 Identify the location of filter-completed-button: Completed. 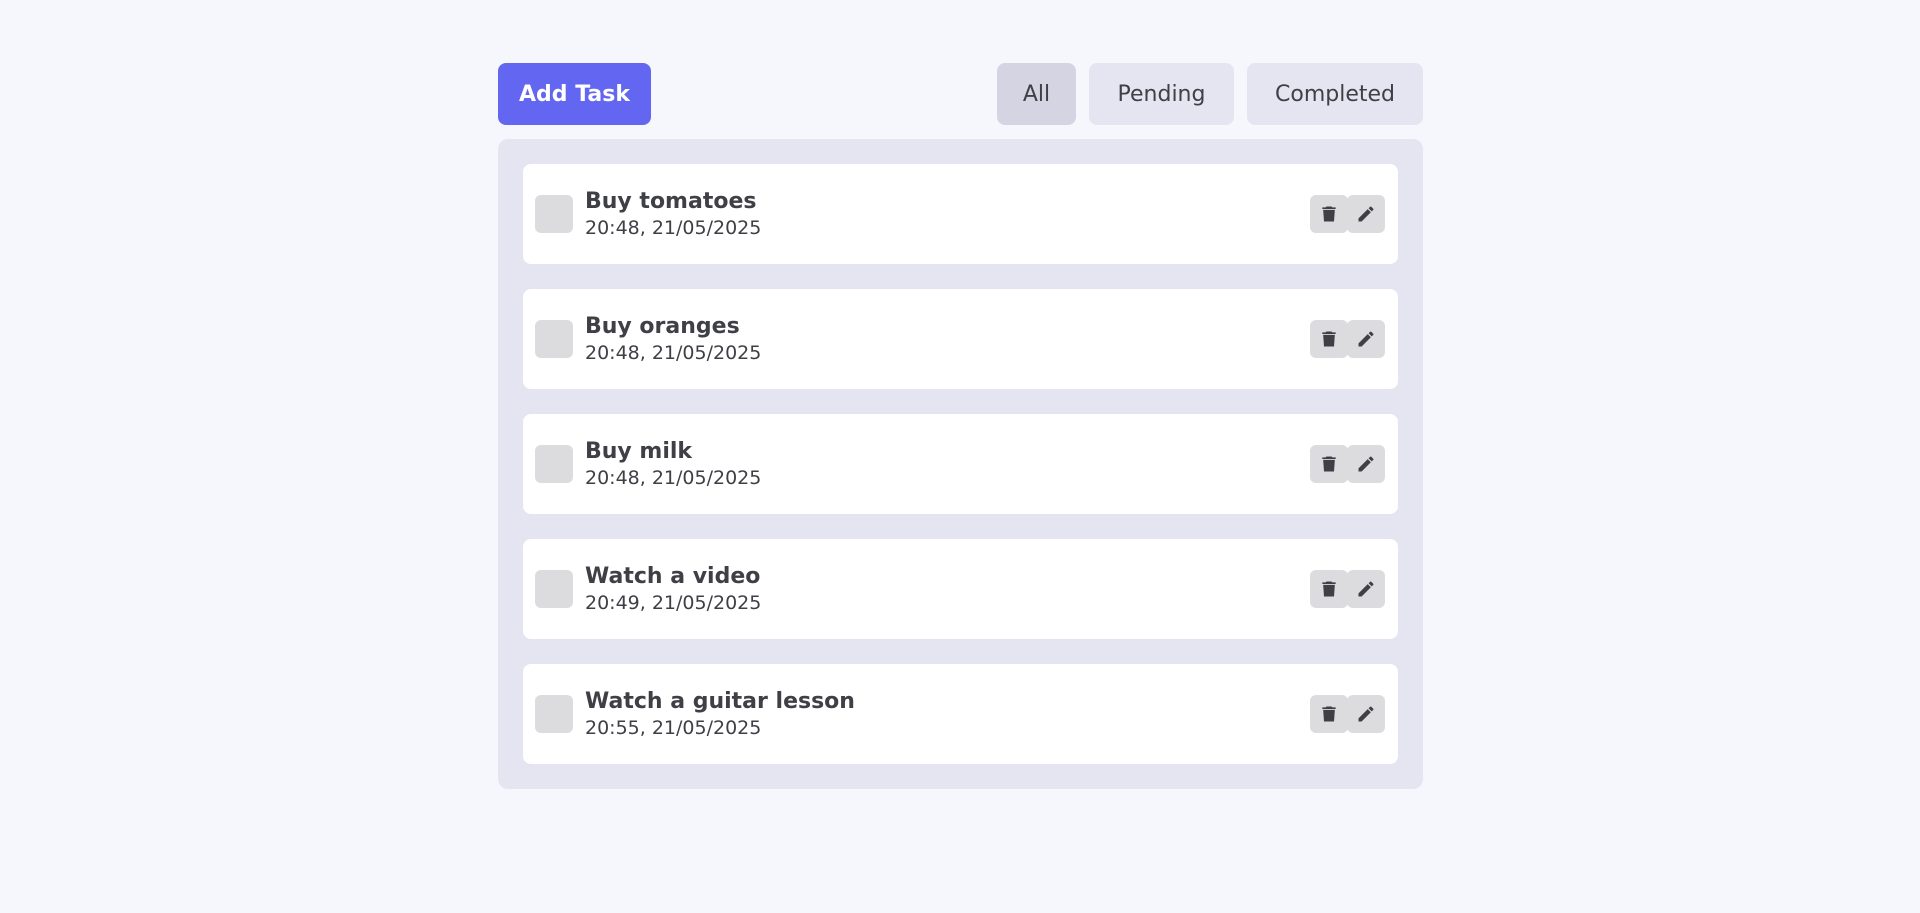
(1335, 94).